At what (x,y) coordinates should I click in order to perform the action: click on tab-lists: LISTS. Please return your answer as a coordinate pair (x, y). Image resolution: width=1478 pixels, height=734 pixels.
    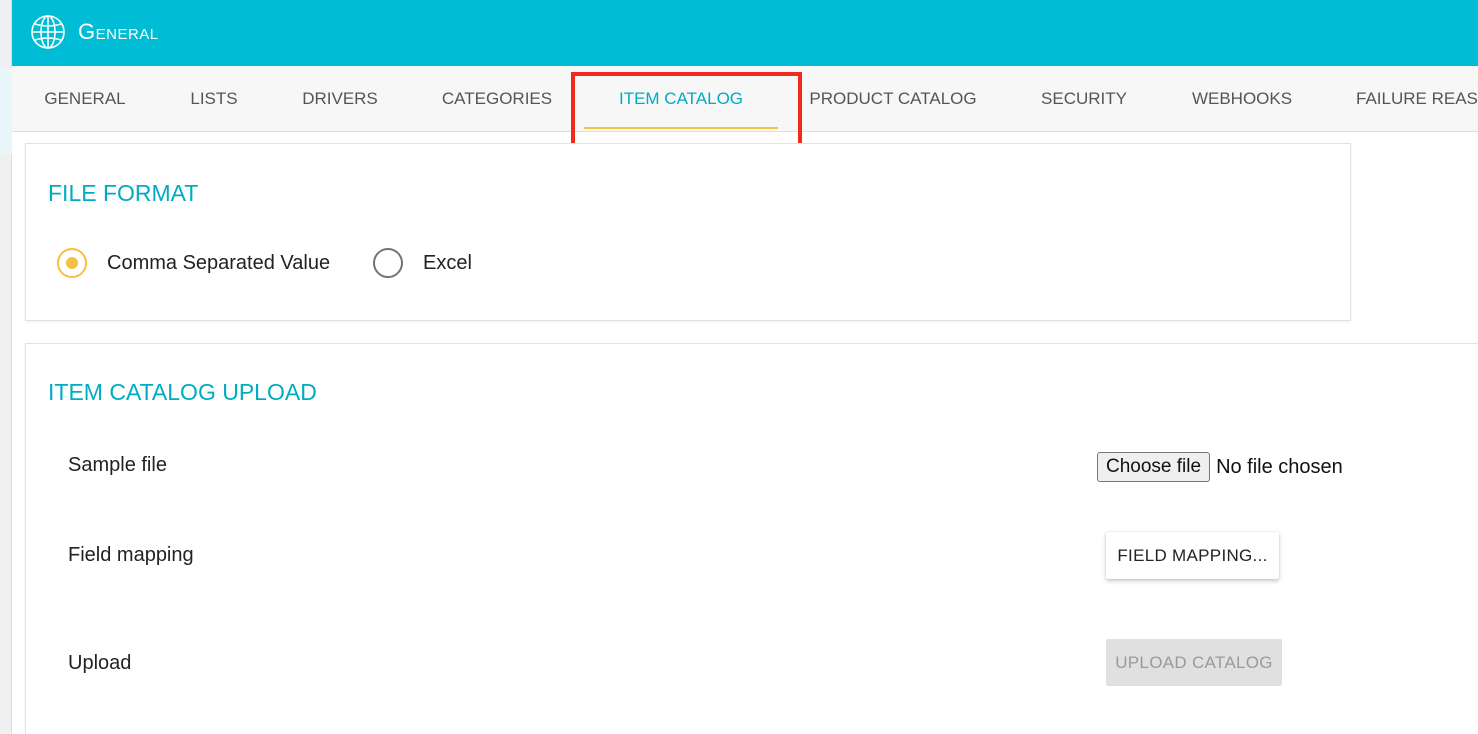
    Looking at the image, I should click on (214, 98).